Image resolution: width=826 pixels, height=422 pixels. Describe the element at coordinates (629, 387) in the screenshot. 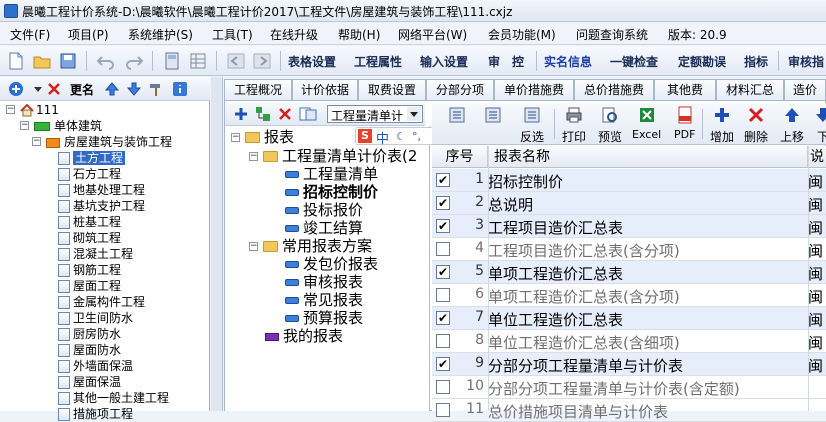

I see `table-row: 10 分部分项工程量清单与计价表(含定额)` at that location.